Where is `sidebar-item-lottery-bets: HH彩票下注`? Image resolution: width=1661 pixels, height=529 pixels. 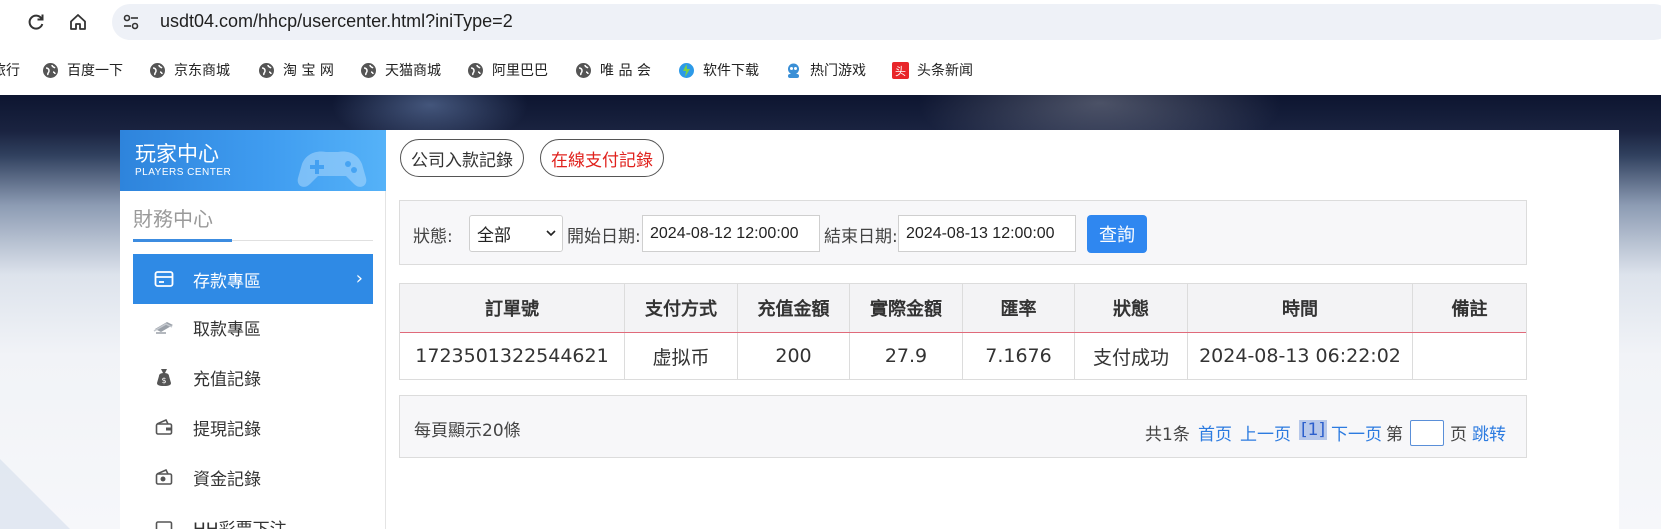
sidebar-item-lottery-bets: HH彩票下注 is located at coordinates (253, 515).